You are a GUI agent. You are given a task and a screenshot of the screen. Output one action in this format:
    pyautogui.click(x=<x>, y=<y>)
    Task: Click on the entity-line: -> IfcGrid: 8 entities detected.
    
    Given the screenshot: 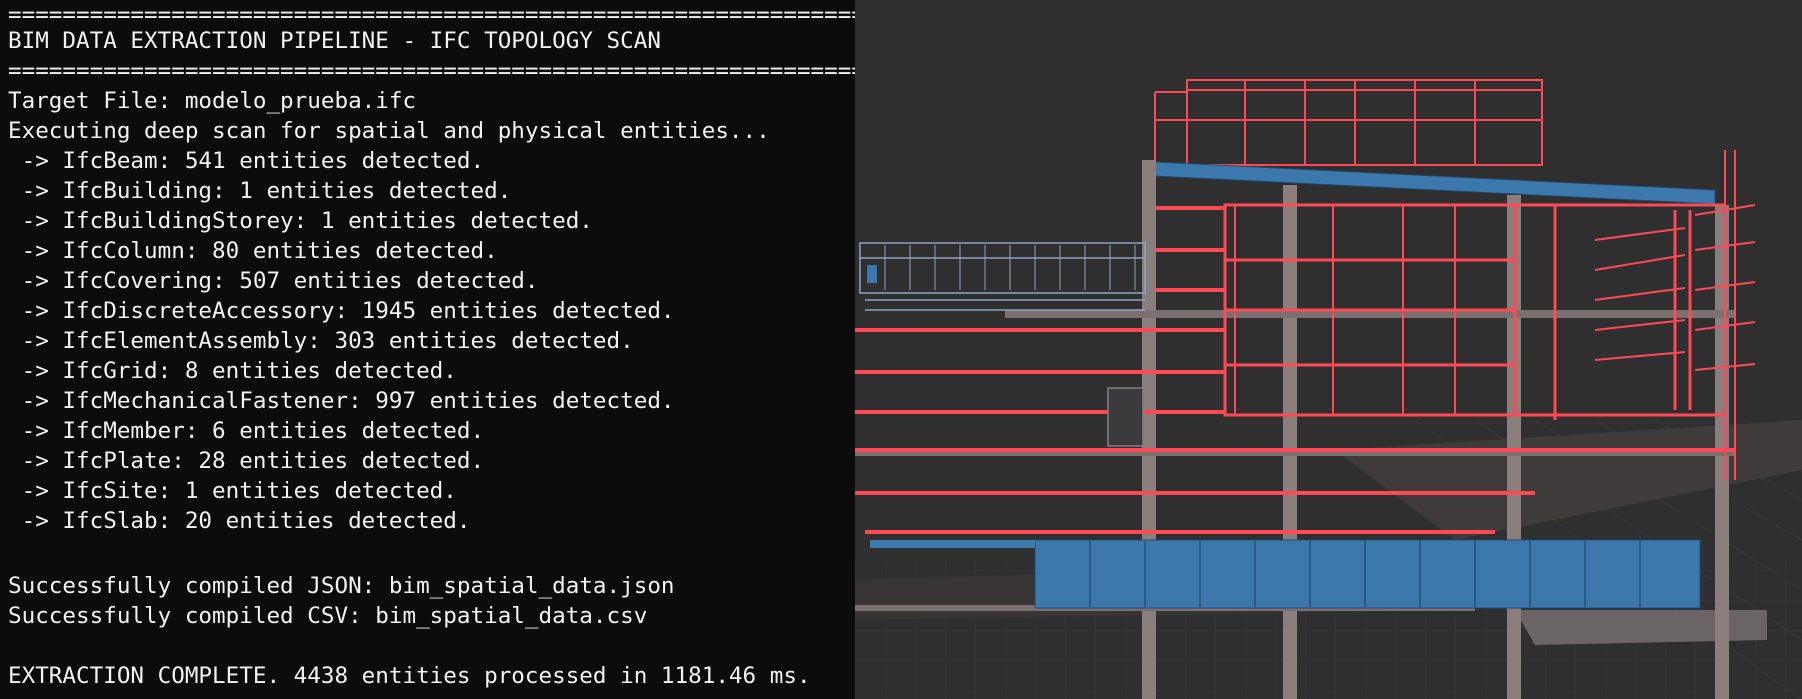 What is the action you would take?
    pyautogui.click(x=232, y=371)
    